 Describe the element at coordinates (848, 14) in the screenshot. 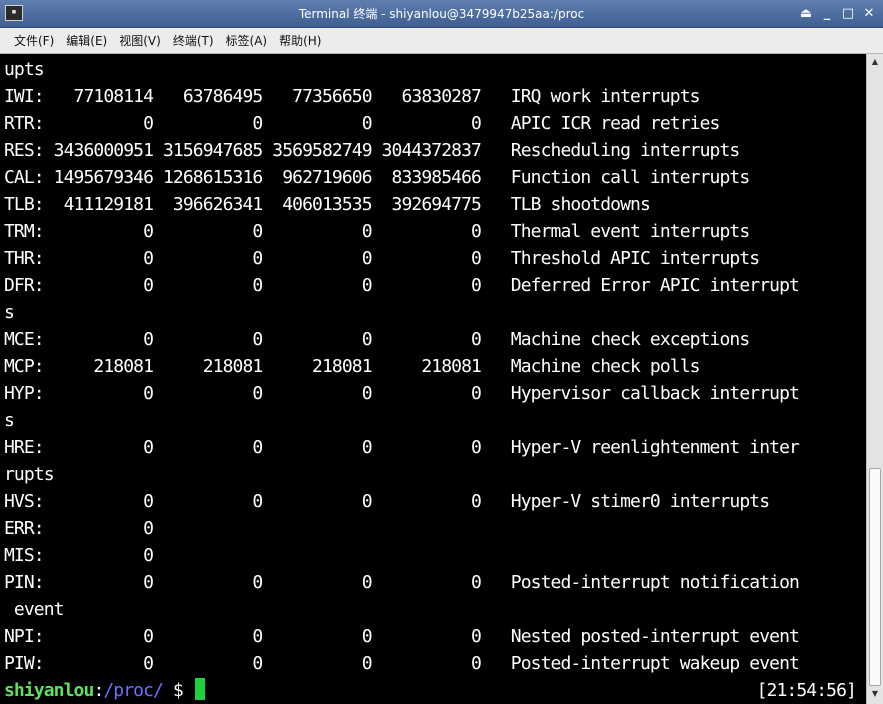

I see `maximize-button: □` at that location.